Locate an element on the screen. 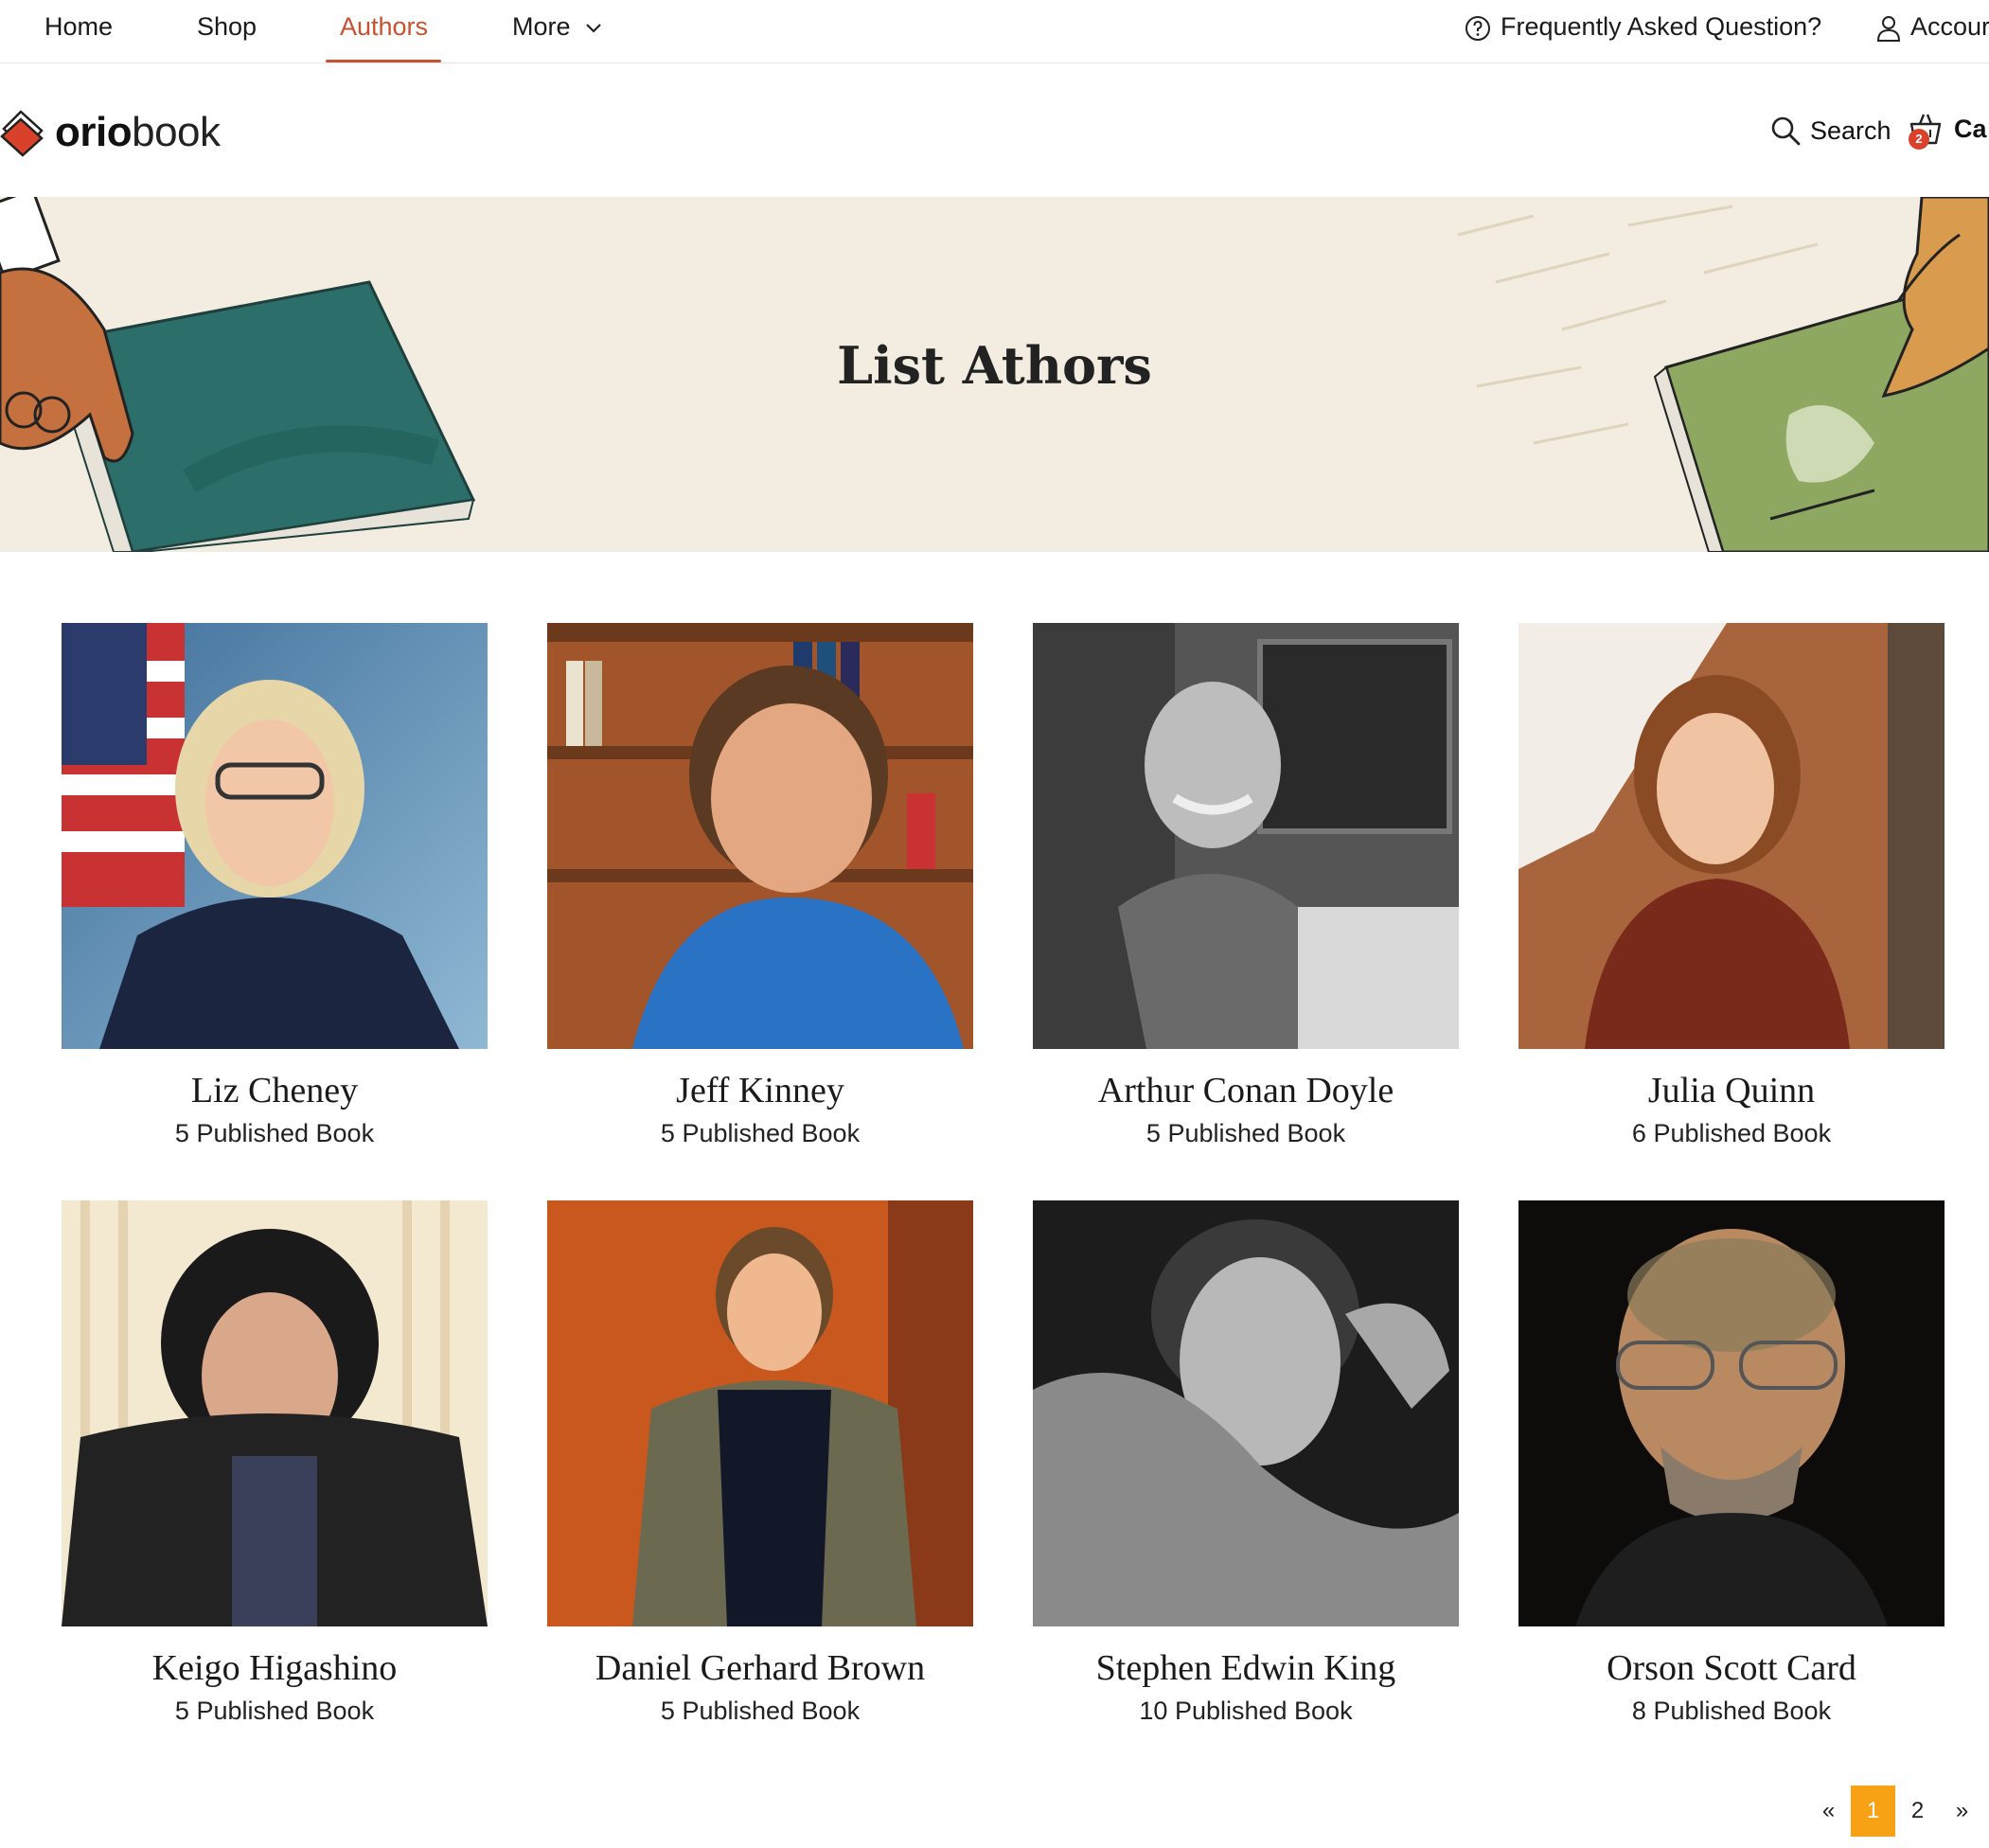  nav-authors: Authors is located at coordinates (384, 26).